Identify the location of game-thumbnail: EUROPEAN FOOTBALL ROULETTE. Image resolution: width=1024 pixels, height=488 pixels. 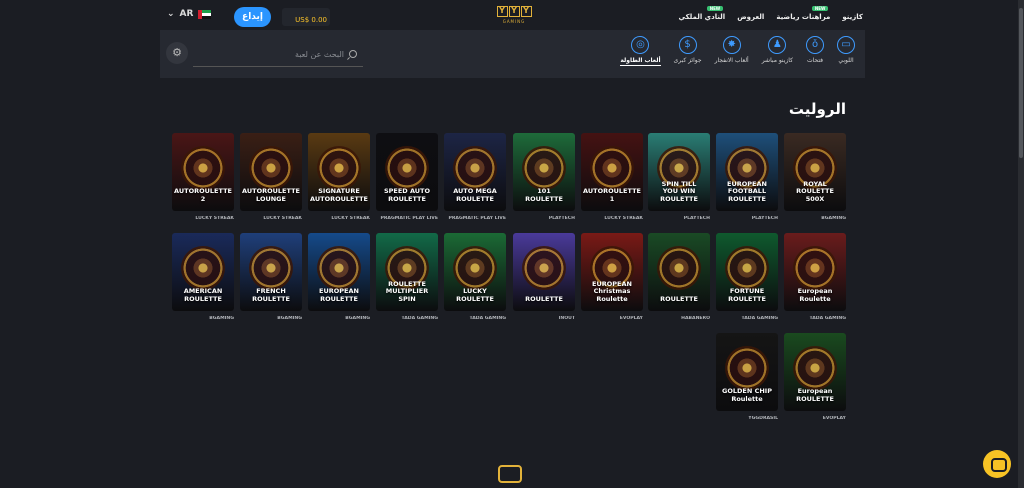
(747, 172).